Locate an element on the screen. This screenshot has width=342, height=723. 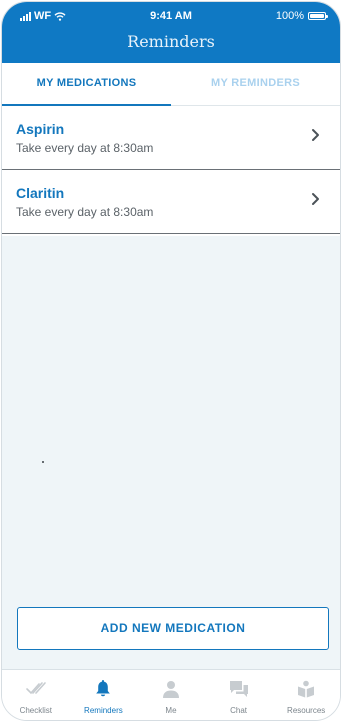
add-new-medication-button: ADD NEW MEDICATION is located at coordinates (173, 628).